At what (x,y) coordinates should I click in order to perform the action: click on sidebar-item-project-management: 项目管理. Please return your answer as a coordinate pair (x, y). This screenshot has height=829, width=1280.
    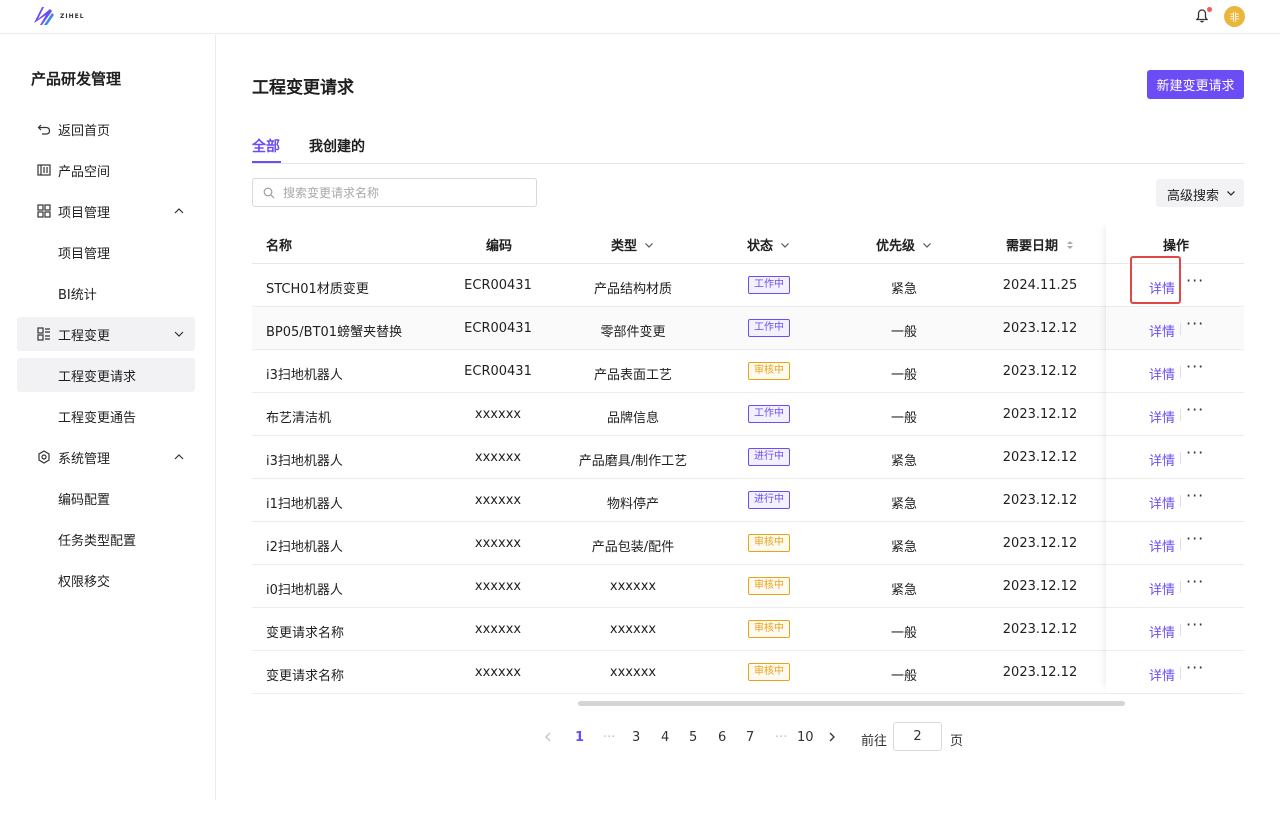
    Looking at the image, I should click on (106, 211).